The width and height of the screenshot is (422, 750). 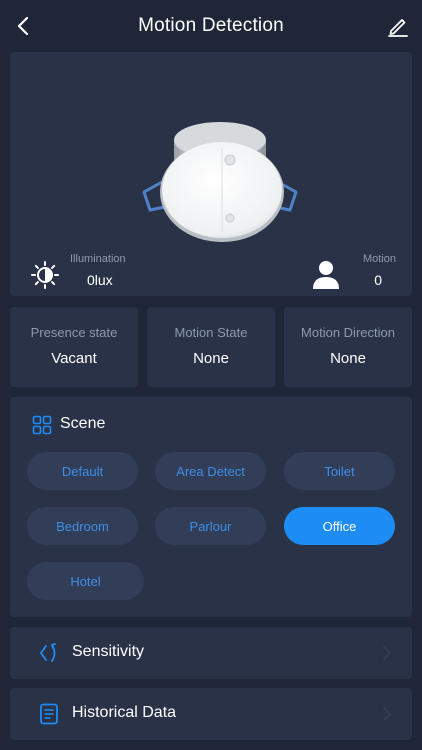 What do you see at coordinates (82, 526) in the screenshot?
I see `scene-chip-bedroom: Bedroom` at bounding box center [82, 526].